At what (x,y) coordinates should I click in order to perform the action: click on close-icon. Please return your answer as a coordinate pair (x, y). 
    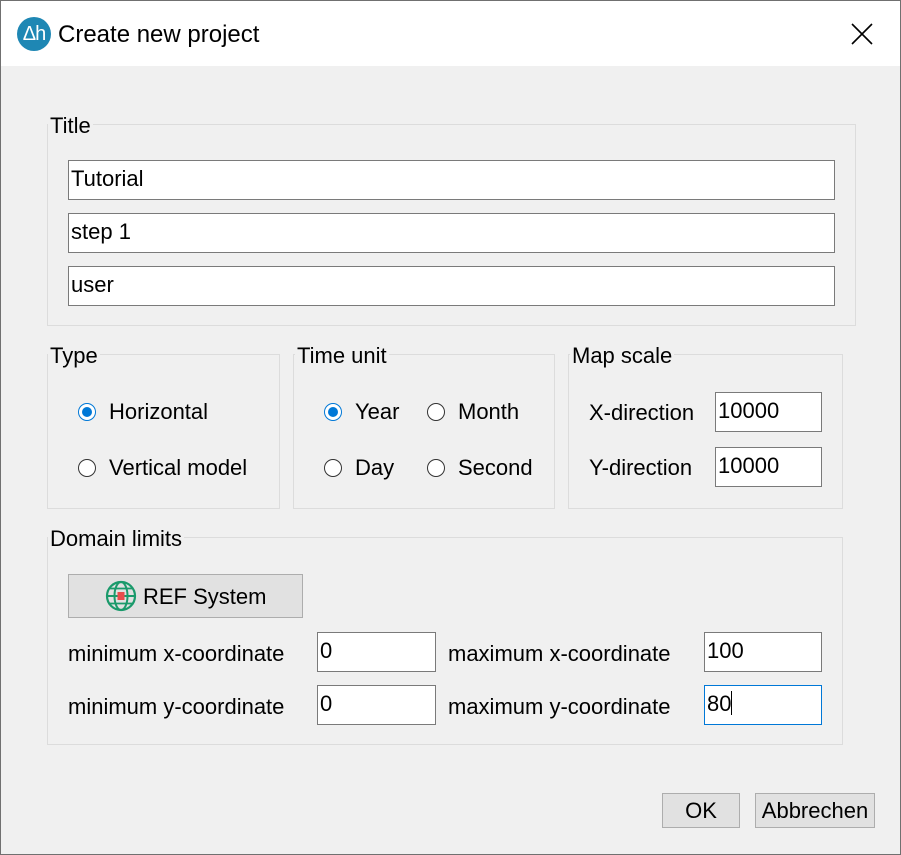
    Looking at the image, I should click on (862, 34).